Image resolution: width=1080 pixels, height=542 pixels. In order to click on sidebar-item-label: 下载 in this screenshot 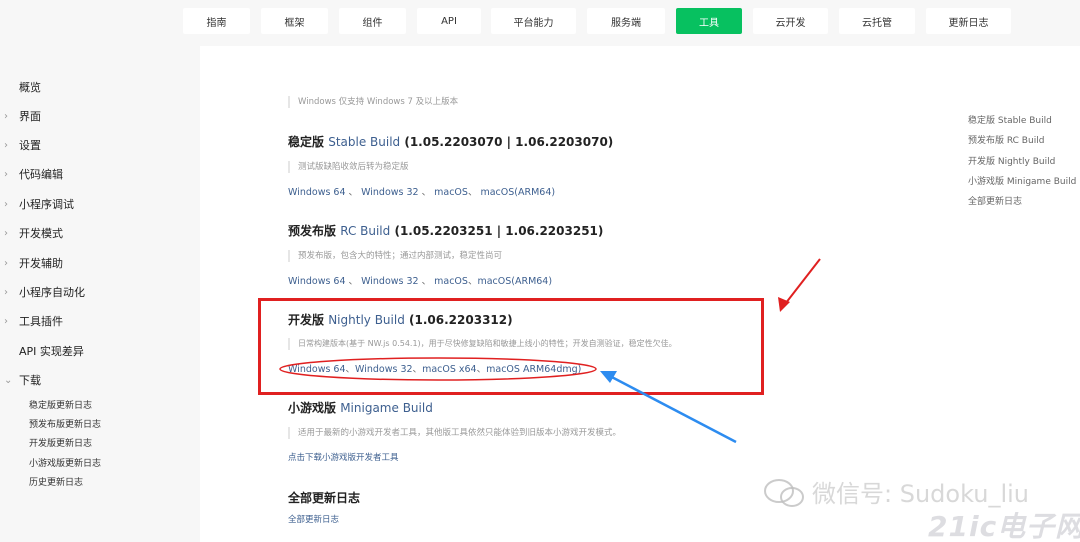, I will do `click(30, 380)`.